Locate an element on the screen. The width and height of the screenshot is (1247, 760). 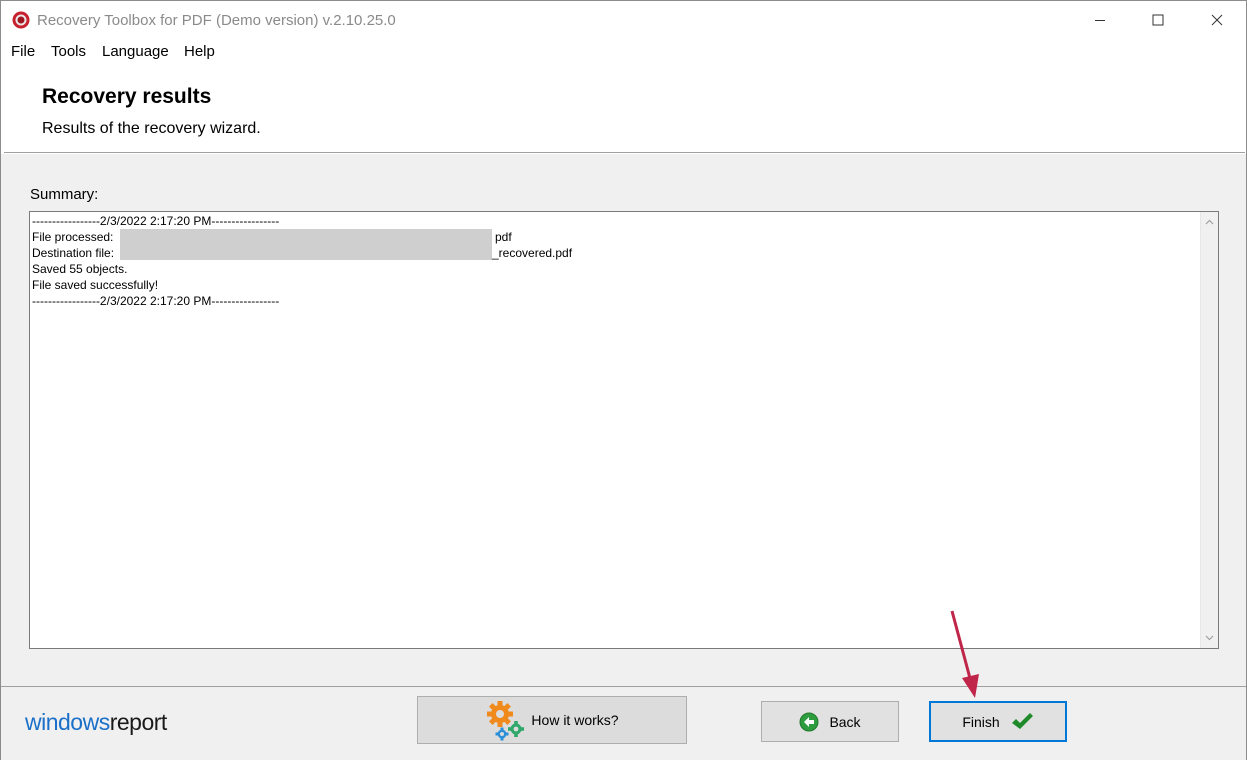
close-icon is located at coordinates (1217, 20).